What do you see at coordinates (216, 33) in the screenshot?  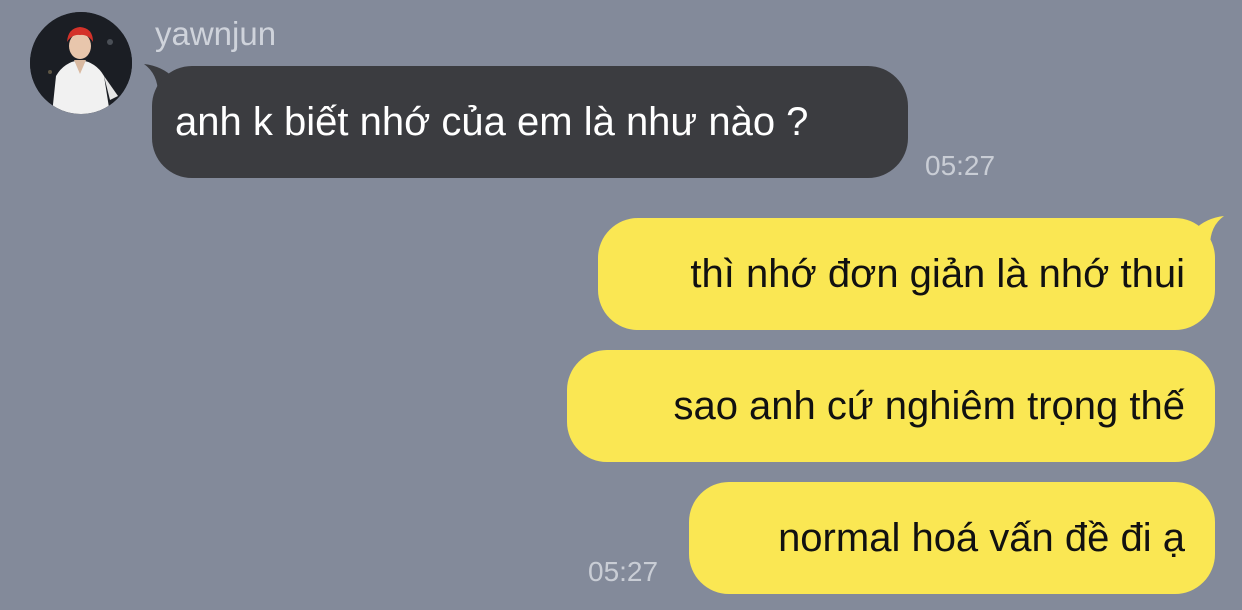 I see `sender-name: yawnjun` at bounding box center [216, 33].